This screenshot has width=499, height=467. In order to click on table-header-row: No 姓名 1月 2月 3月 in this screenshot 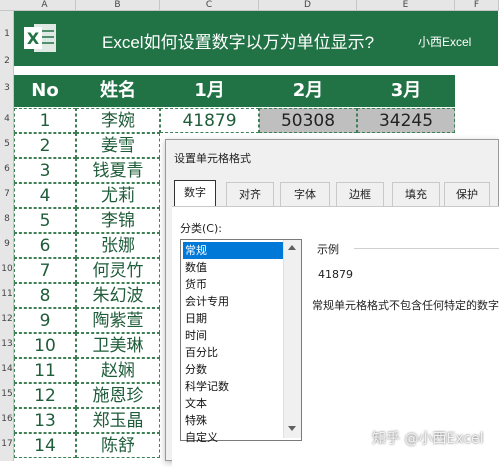, I will do `click(234, 91)`.